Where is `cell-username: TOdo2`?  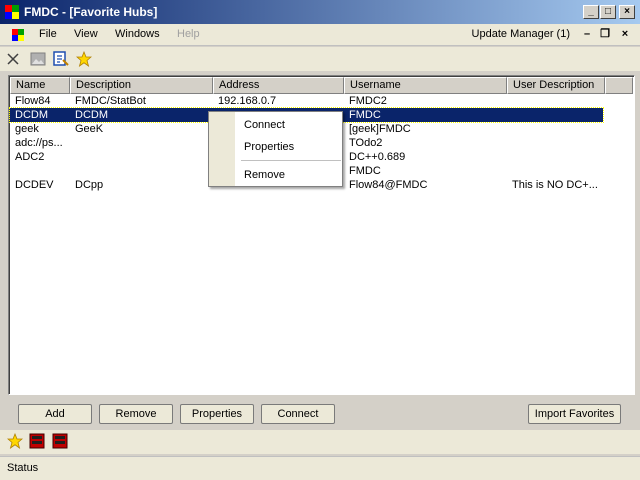 cell-username: TOdo2 is located at coordinates (366, 143).